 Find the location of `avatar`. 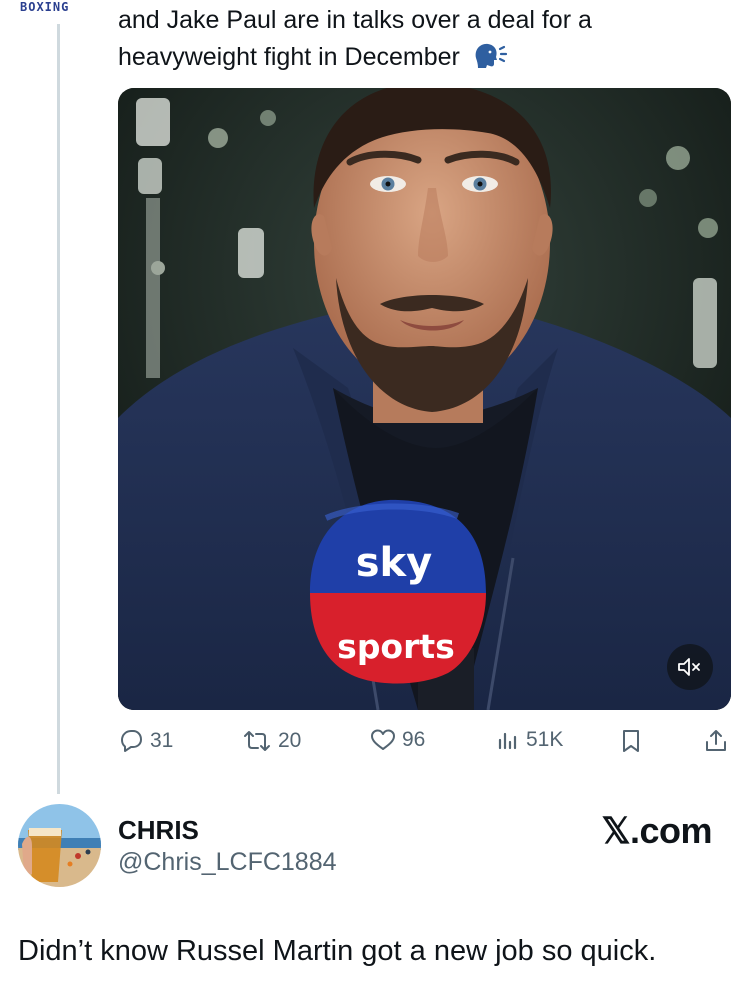

avatar is located at coordinates (59, 845).